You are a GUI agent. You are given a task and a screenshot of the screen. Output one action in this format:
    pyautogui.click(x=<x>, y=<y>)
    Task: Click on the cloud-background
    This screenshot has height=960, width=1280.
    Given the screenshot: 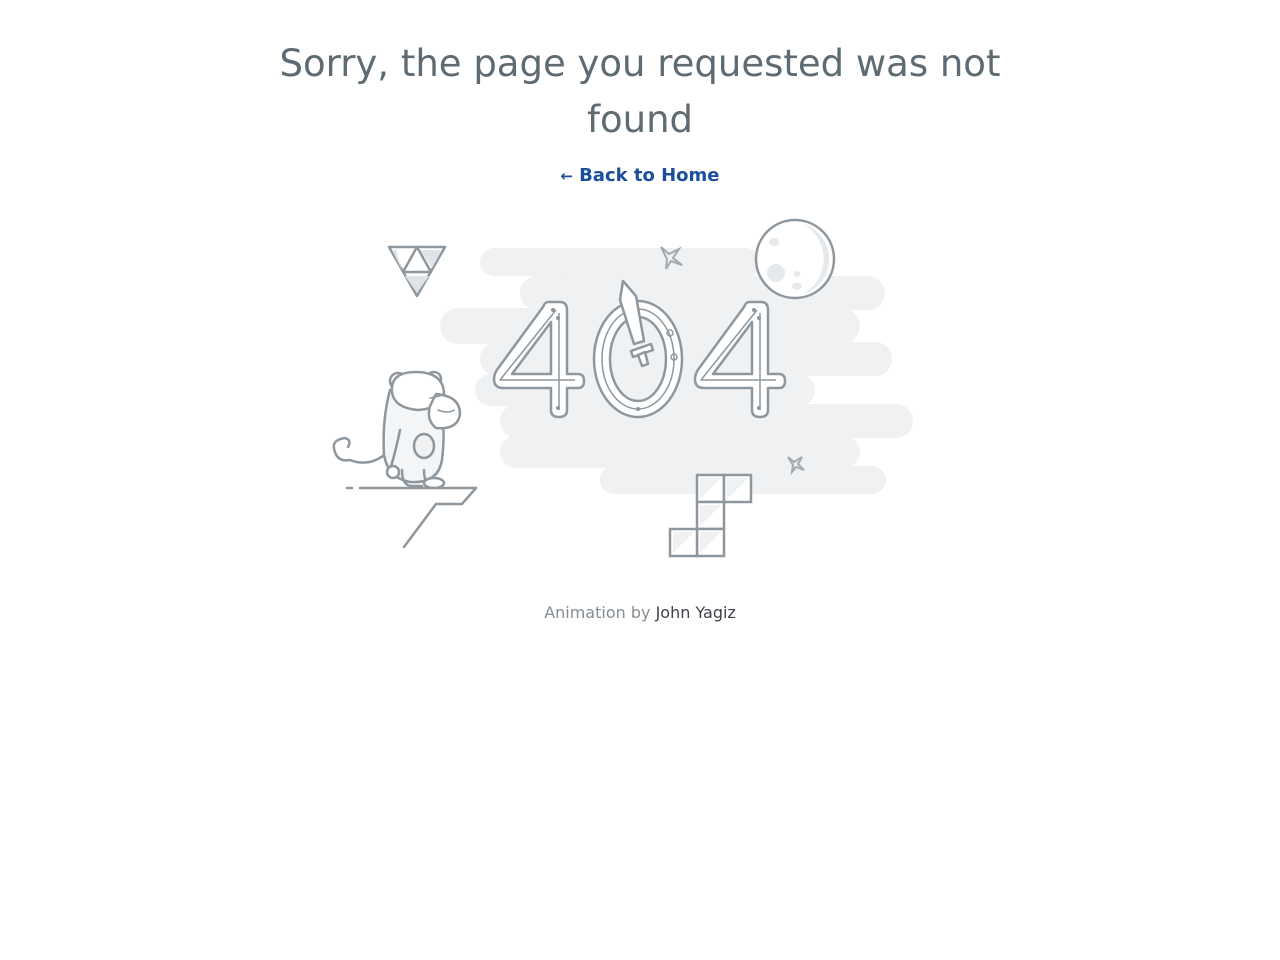 What is the action you would take?
    pyautogui.click(x=676, y=371)
    